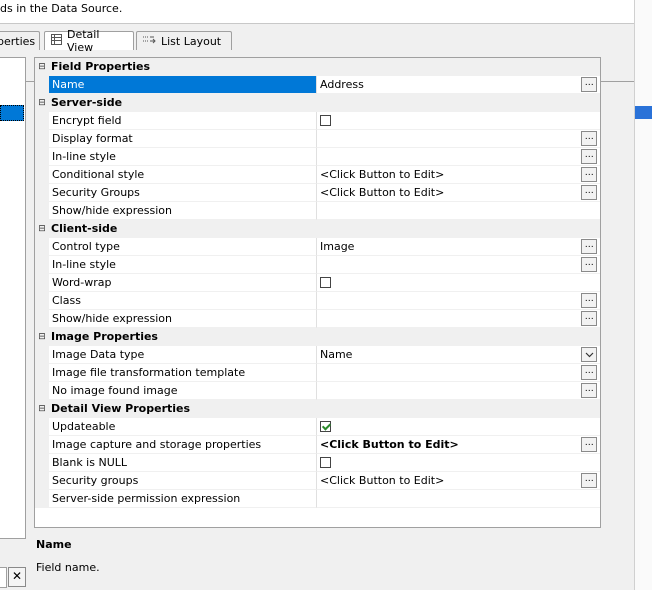  What do you see at coordinates (317, 67) in the screenshot?
I see `category-field-properties: ⊟ Field Properties` at bounding box center [317, 67].